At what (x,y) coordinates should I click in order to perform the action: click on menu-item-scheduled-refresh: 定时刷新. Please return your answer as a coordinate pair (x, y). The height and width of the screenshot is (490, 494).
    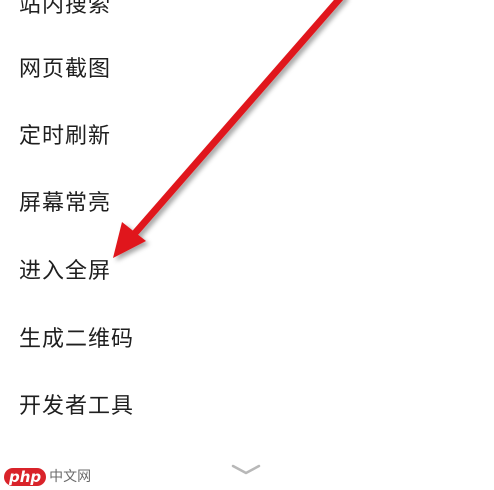
    Looking at the image, I should click on (219, 137).